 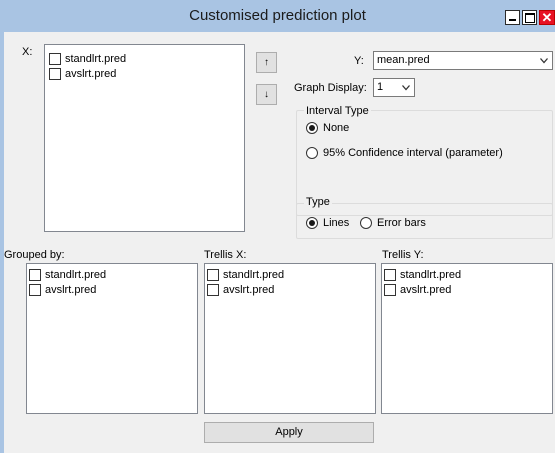 I want to click on grouped-by-list: standlrt.pred avslrt.pred, so click(x=112, y=338).